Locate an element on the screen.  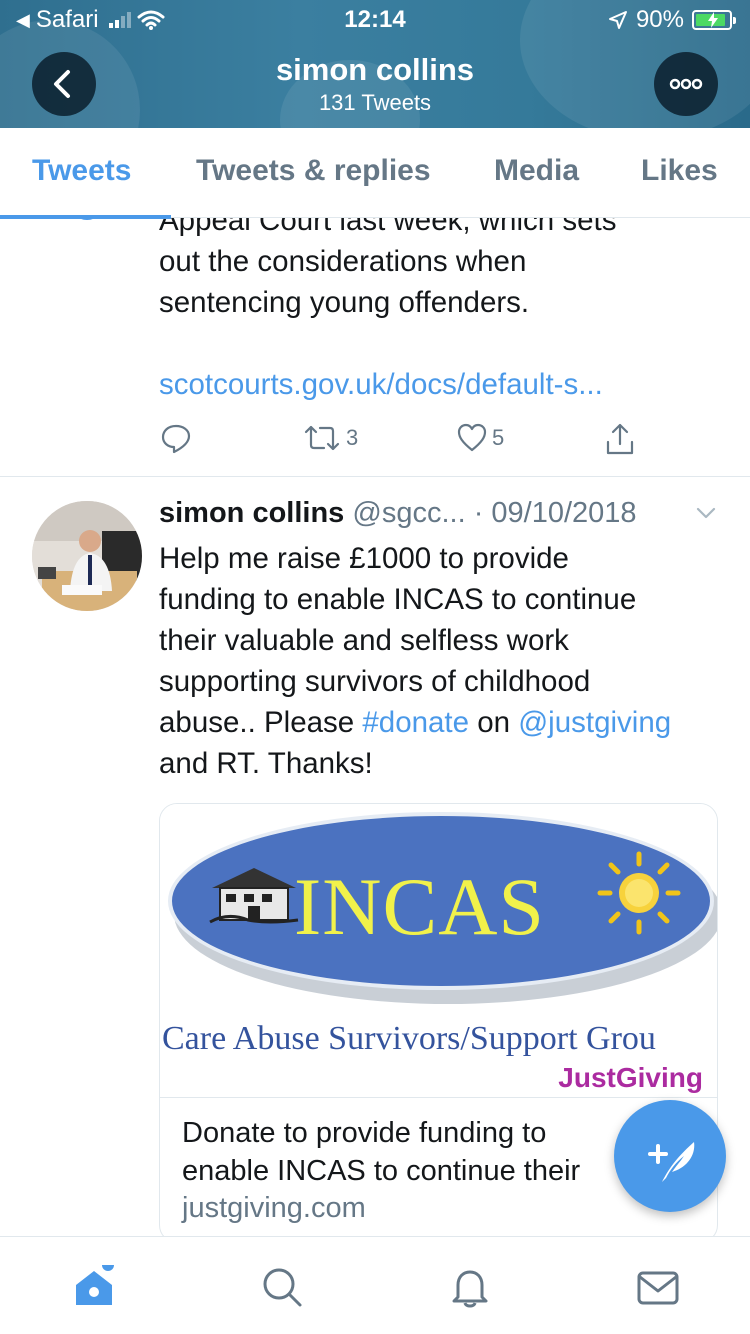
sun-logo-icon is located at coordinates (639, 893).